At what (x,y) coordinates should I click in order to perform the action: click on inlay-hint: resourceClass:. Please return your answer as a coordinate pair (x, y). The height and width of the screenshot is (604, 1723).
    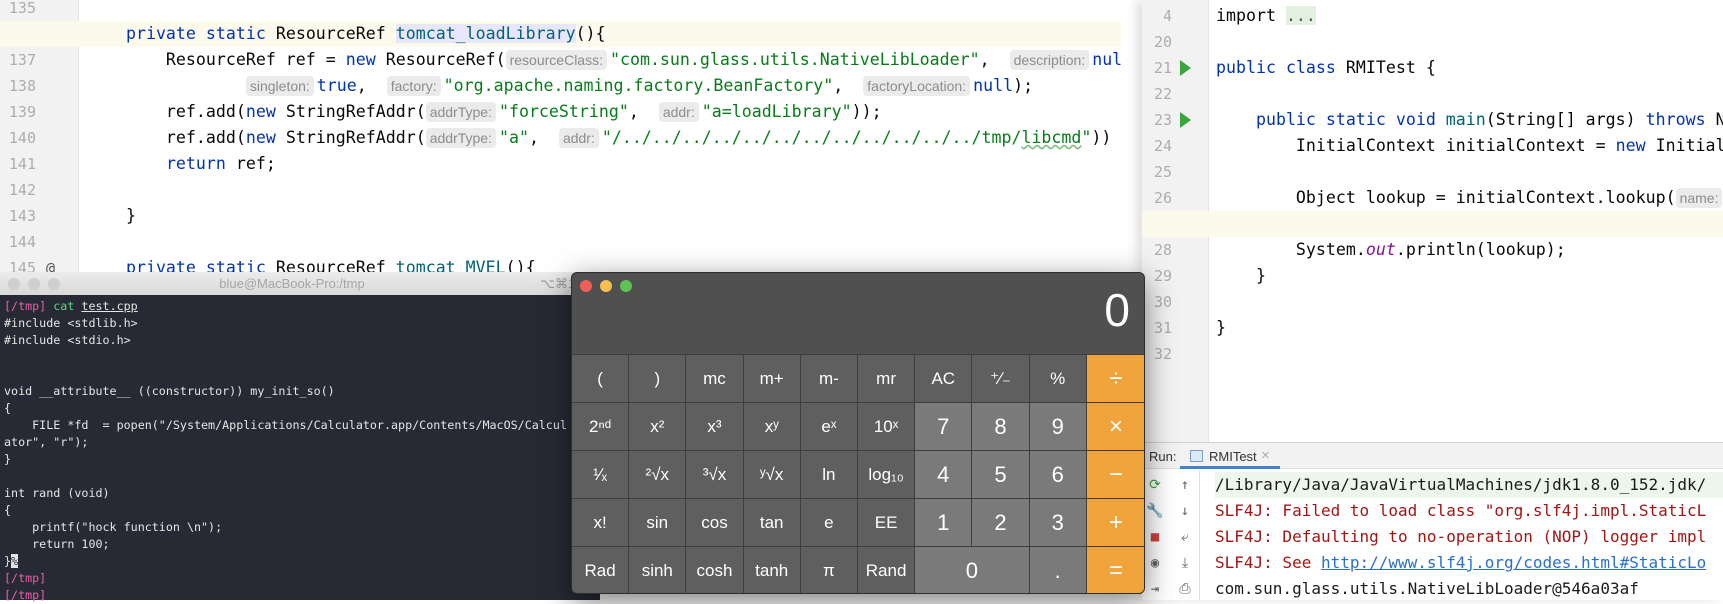
    Looking at the image, I should click on (556, 60).